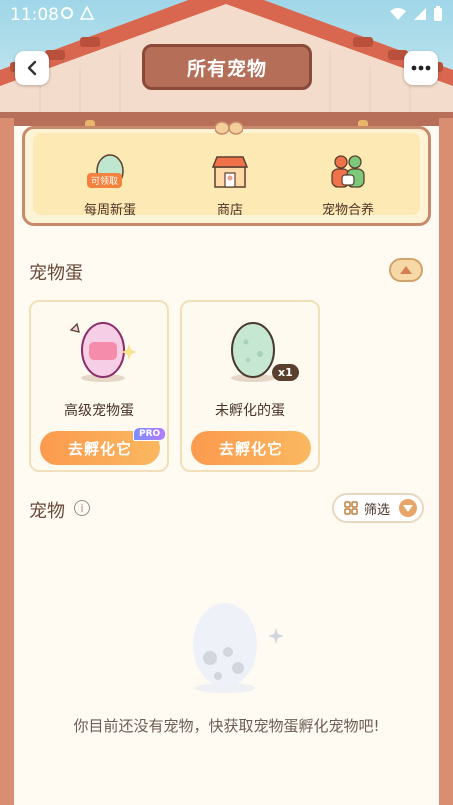 The image size is (453, 805). I want to click on filter-button: 筛选, so click(378, 508).